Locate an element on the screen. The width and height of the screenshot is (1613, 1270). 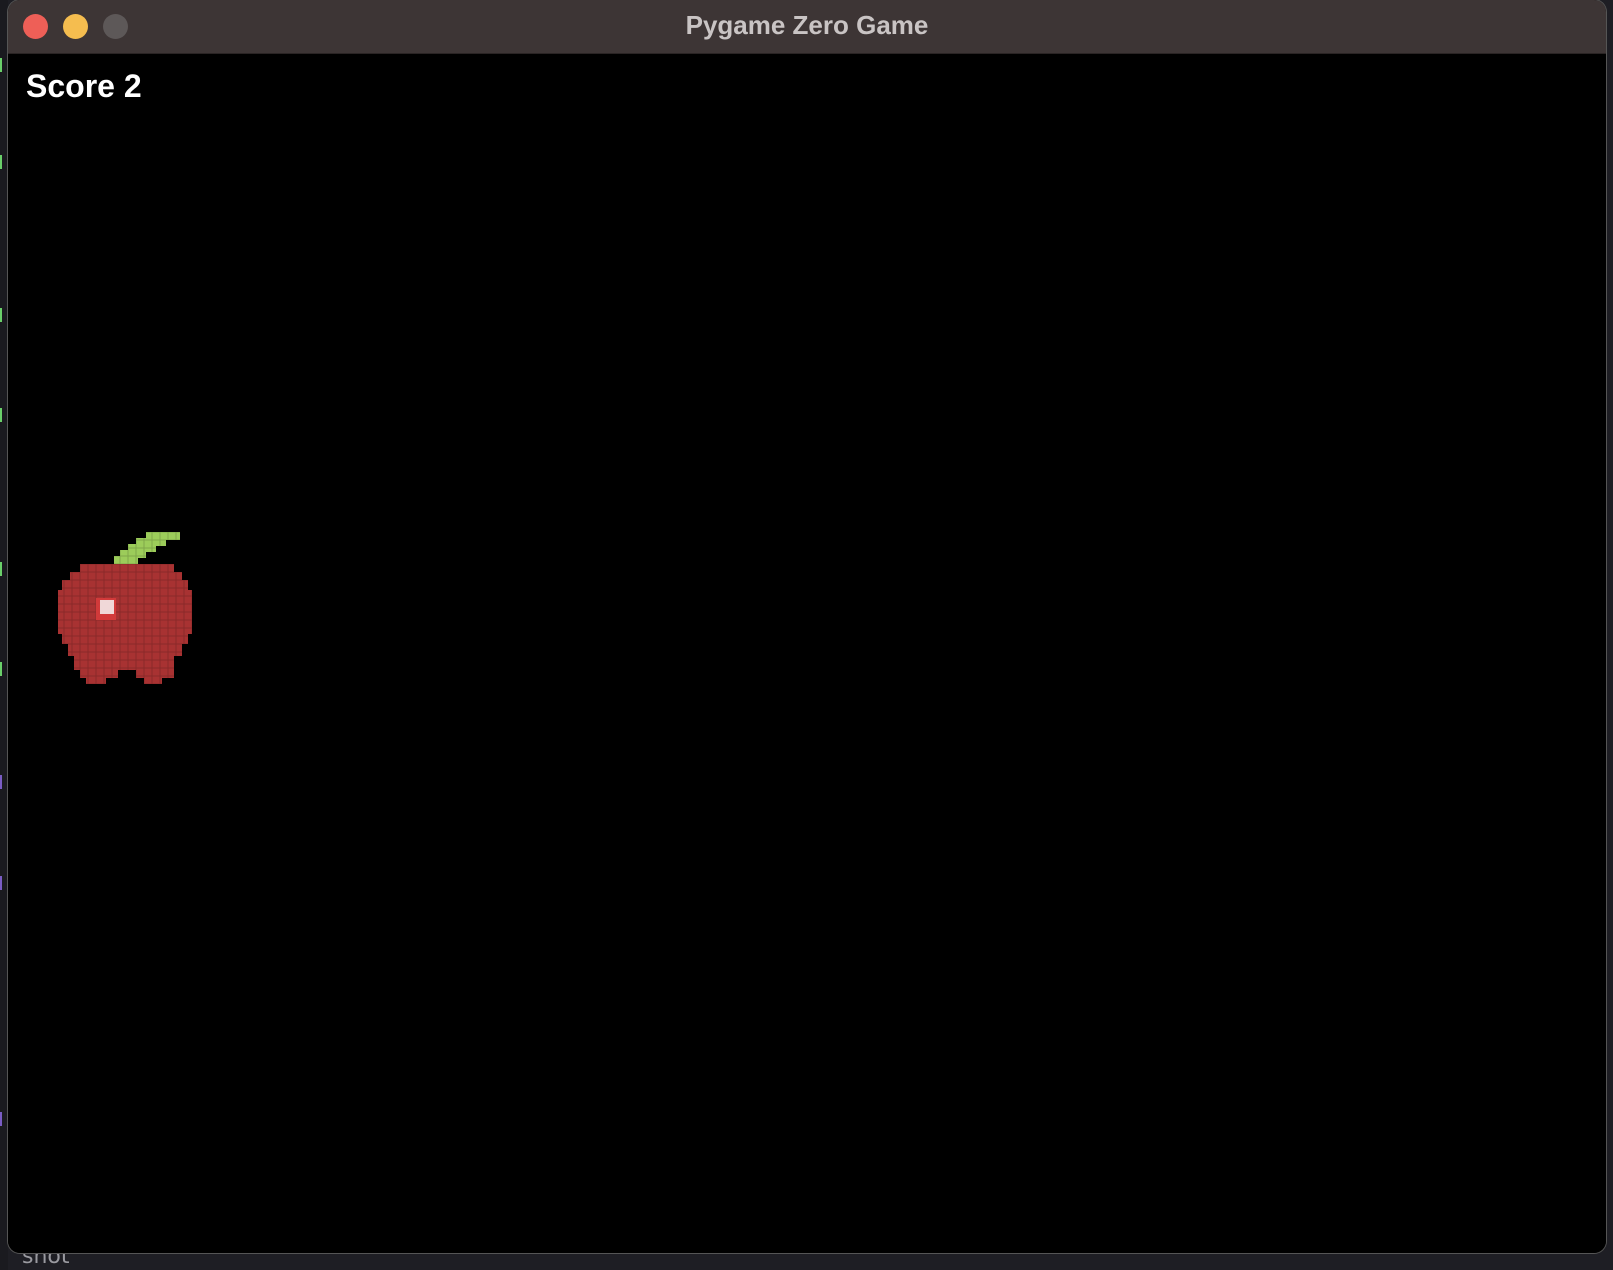
zoom-window-button is located at coordinates (115, 26).